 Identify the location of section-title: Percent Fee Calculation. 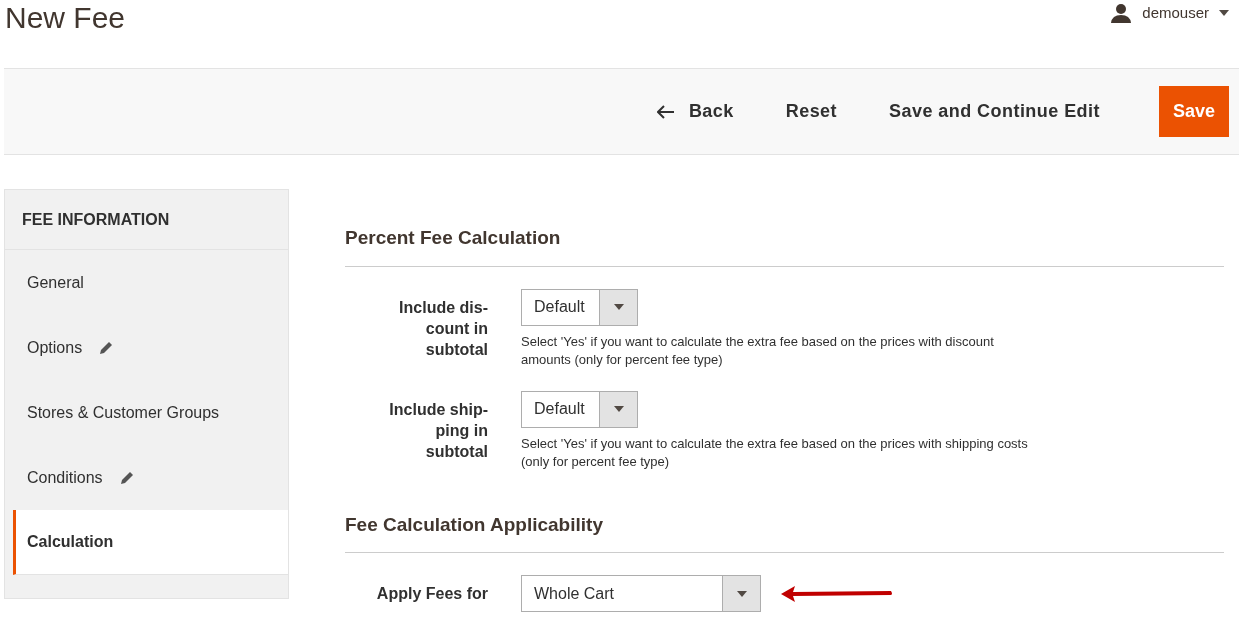
(784, 245).